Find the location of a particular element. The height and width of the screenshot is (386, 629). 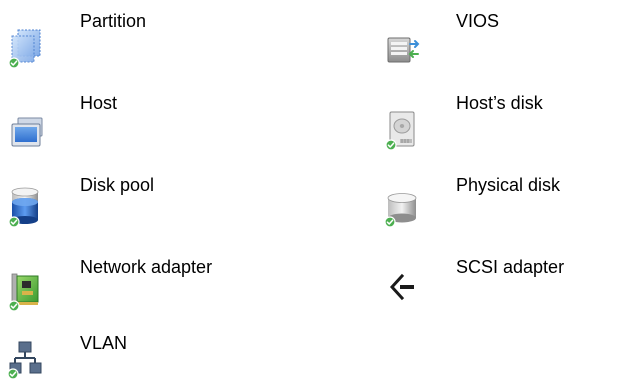

host-icon is located at coordinates (28, 130).